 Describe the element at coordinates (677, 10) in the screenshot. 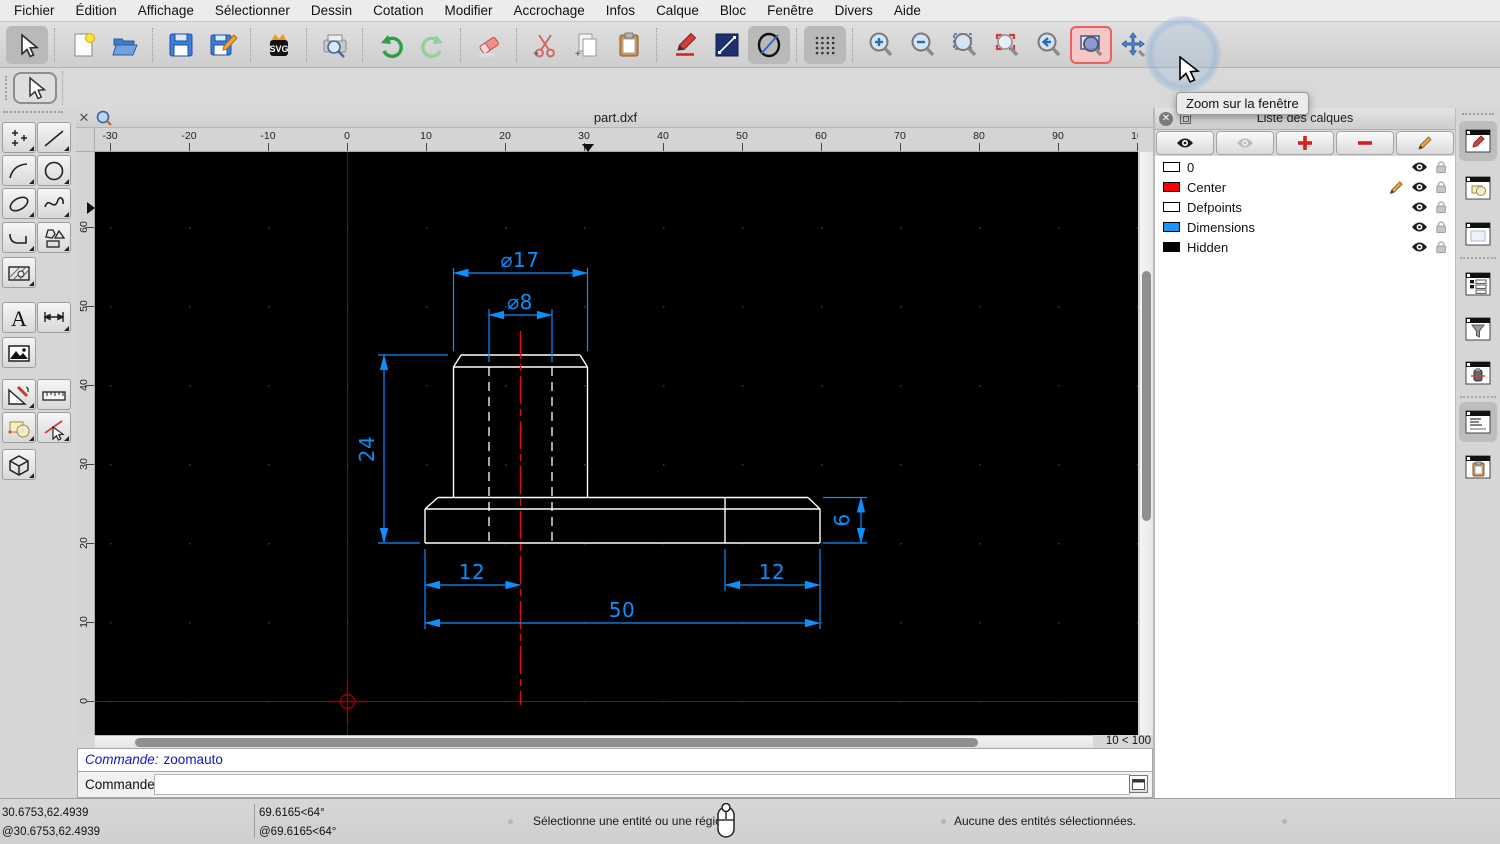

I see `menu-item-calque: Calque` at that location.